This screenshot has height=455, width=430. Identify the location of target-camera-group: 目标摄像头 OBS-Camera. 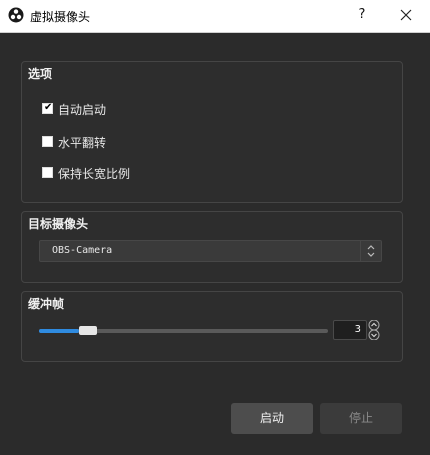
(212, 247).